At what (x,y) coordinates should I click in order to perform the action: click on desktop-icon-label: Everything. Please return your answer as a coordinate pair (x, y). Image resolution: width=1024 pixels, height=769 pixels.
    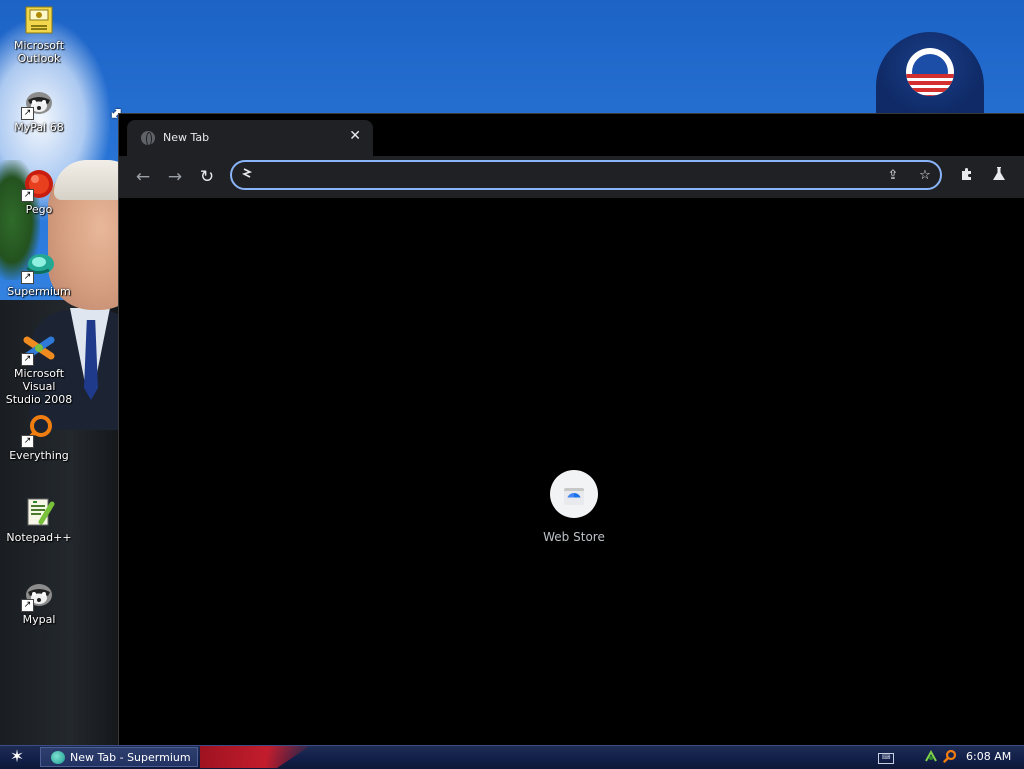
    Looking at the image, I should click on (39, 455).